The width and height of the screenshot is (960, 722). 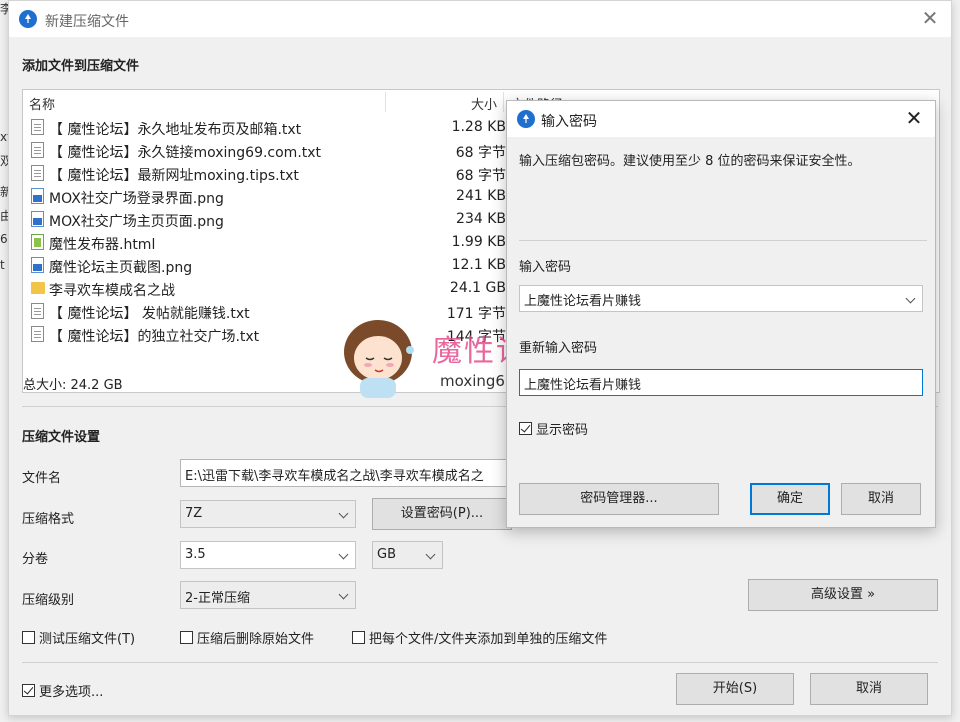 I want to click on password-hint: 输入压缩包密码。建议使用至少 8 位的密码来保证安全性。, so click(x=690, y=161).